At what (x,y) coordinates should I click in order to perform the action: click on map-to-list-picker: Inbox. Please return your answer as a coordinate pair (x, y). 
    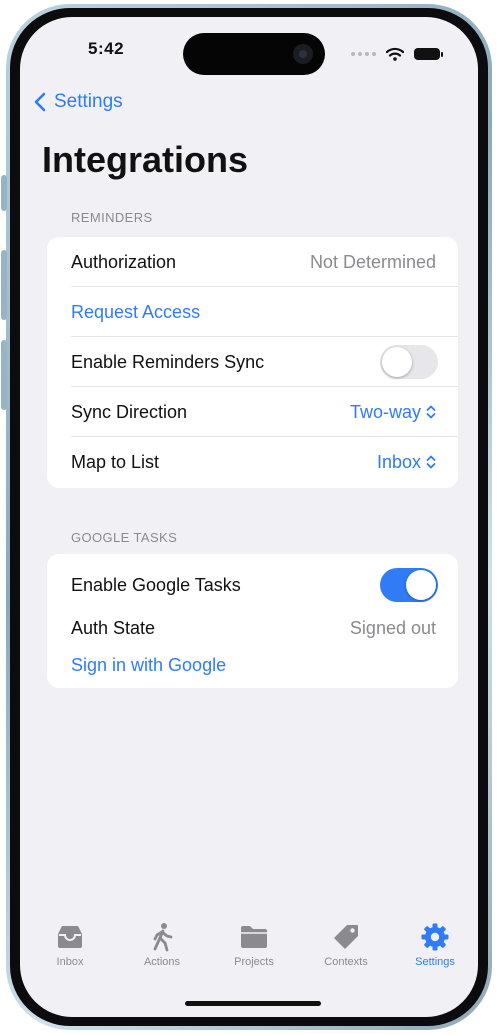
    Looking at the image, I should click on (406, 462).